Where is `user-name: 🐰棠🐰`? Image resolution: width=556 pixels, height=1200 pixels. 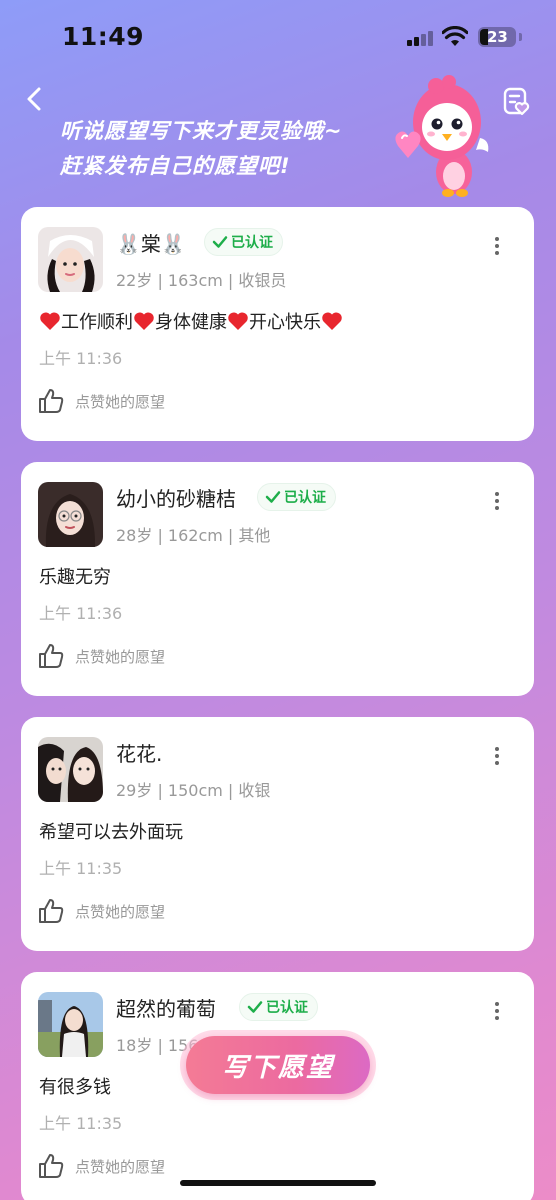
user-name: 🐰棠🐰 is located at coordinates (151, 244).